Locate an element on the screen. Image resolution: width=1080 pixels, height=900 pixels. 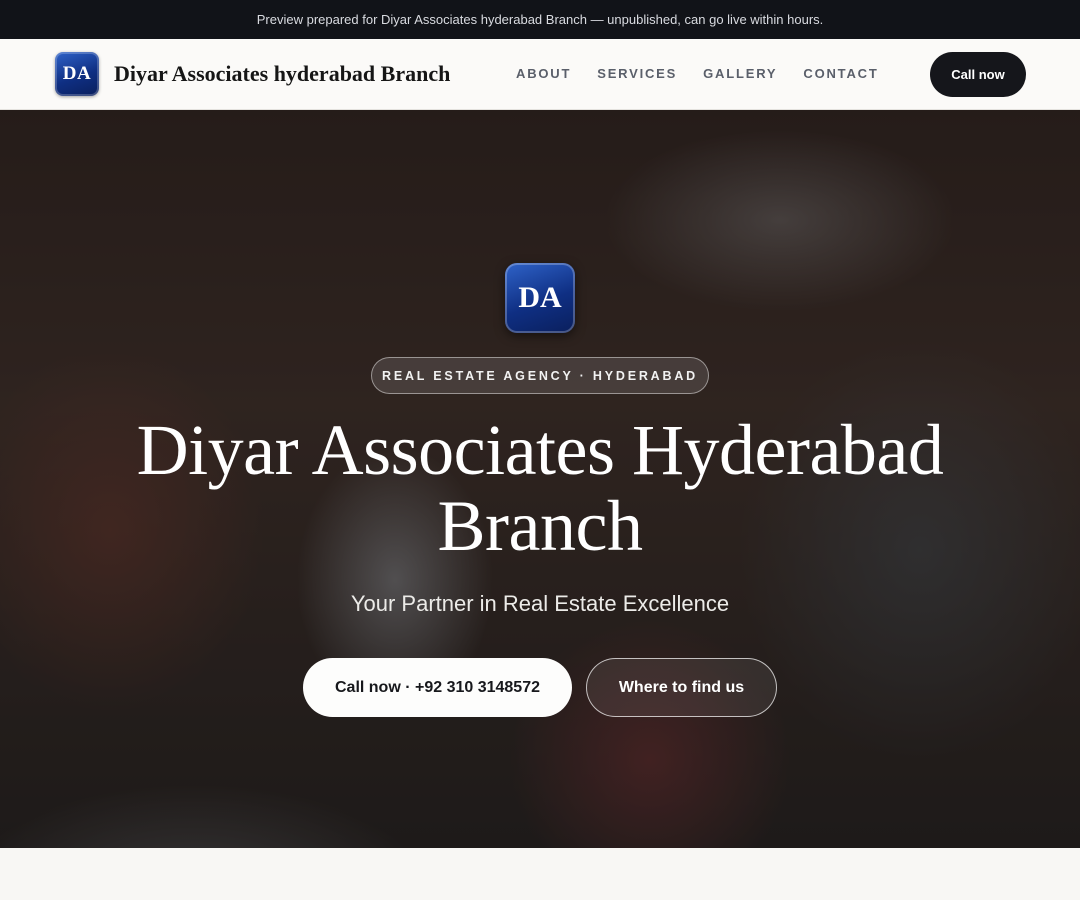
hero-title: Diyar Associates Hyderabad Branch is located at coordinates (540, 488).